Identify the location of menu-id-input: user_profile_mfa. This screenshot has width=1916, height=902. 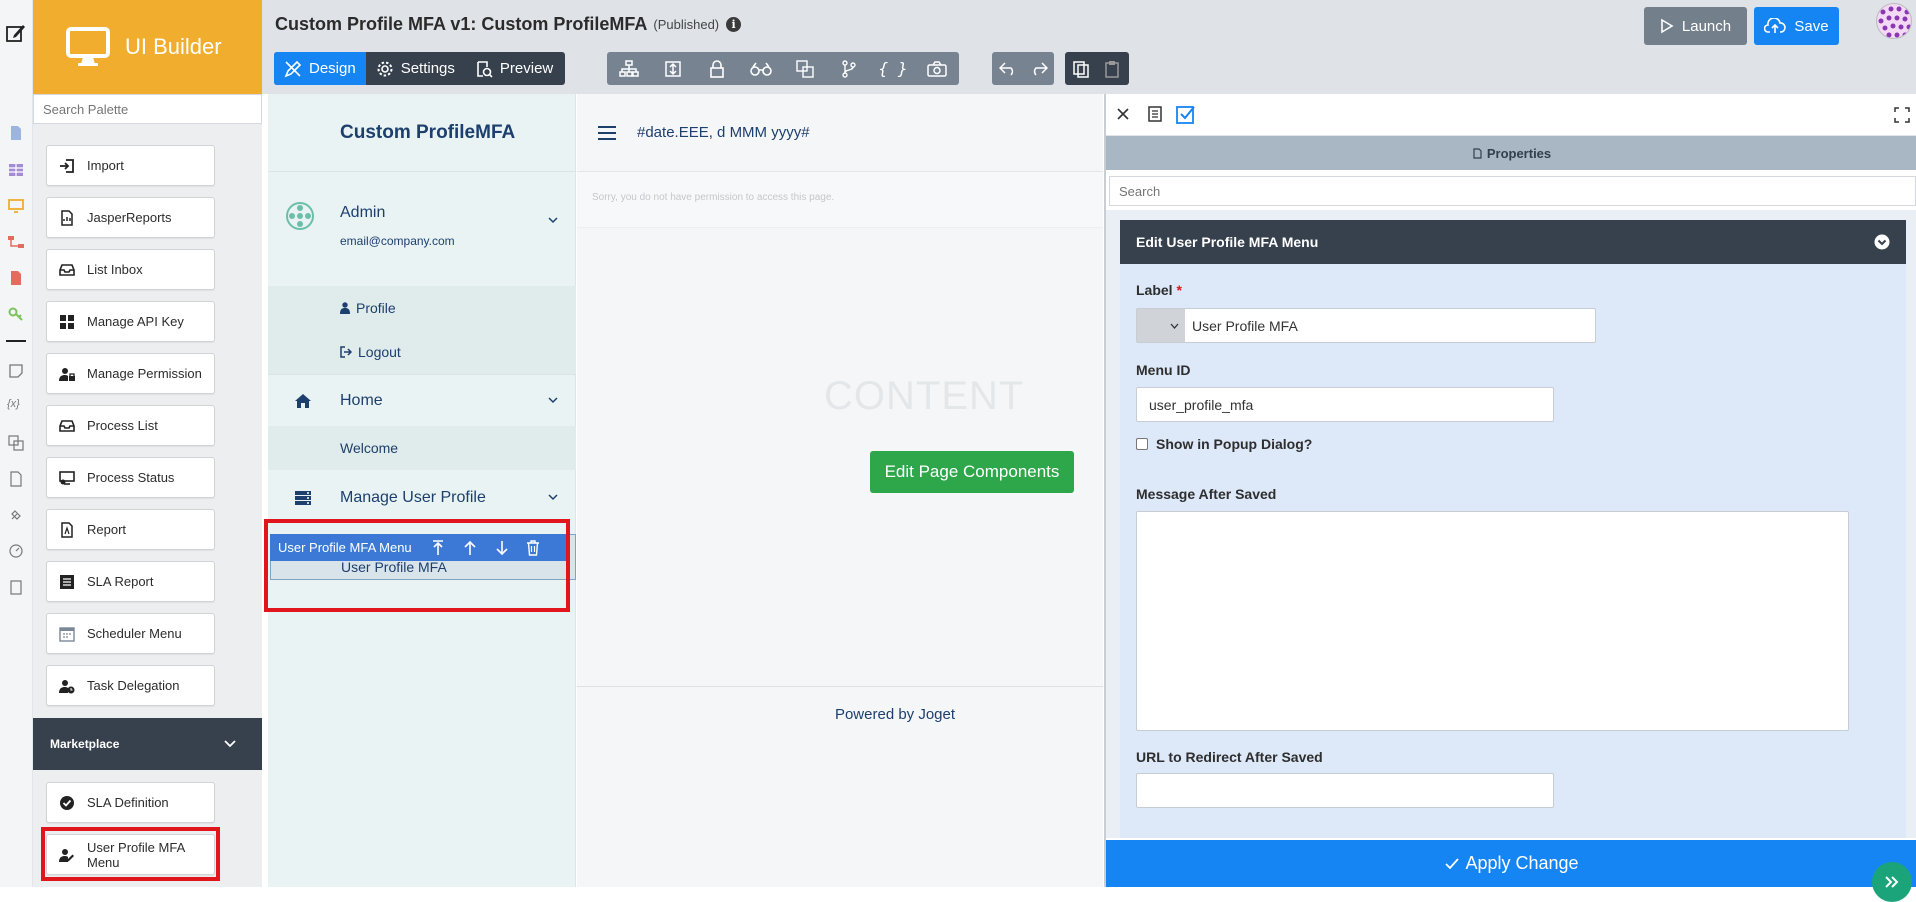
(1345, 404).